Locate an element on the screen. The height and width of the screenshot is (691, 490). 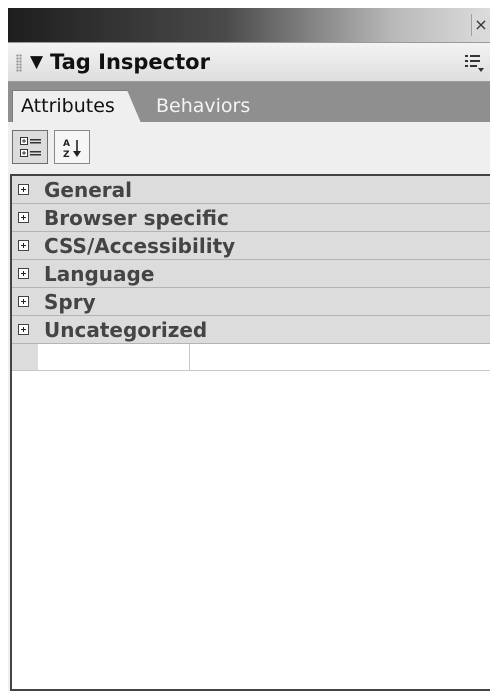
attribute-toolbar: A Z is located at coordinates (249, 148).